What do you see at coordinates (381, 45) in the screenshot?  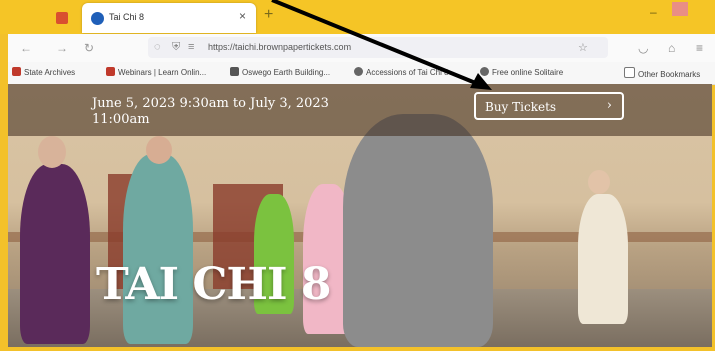 I see `arrow-annotation-icon` at bounding box center [381, 45].